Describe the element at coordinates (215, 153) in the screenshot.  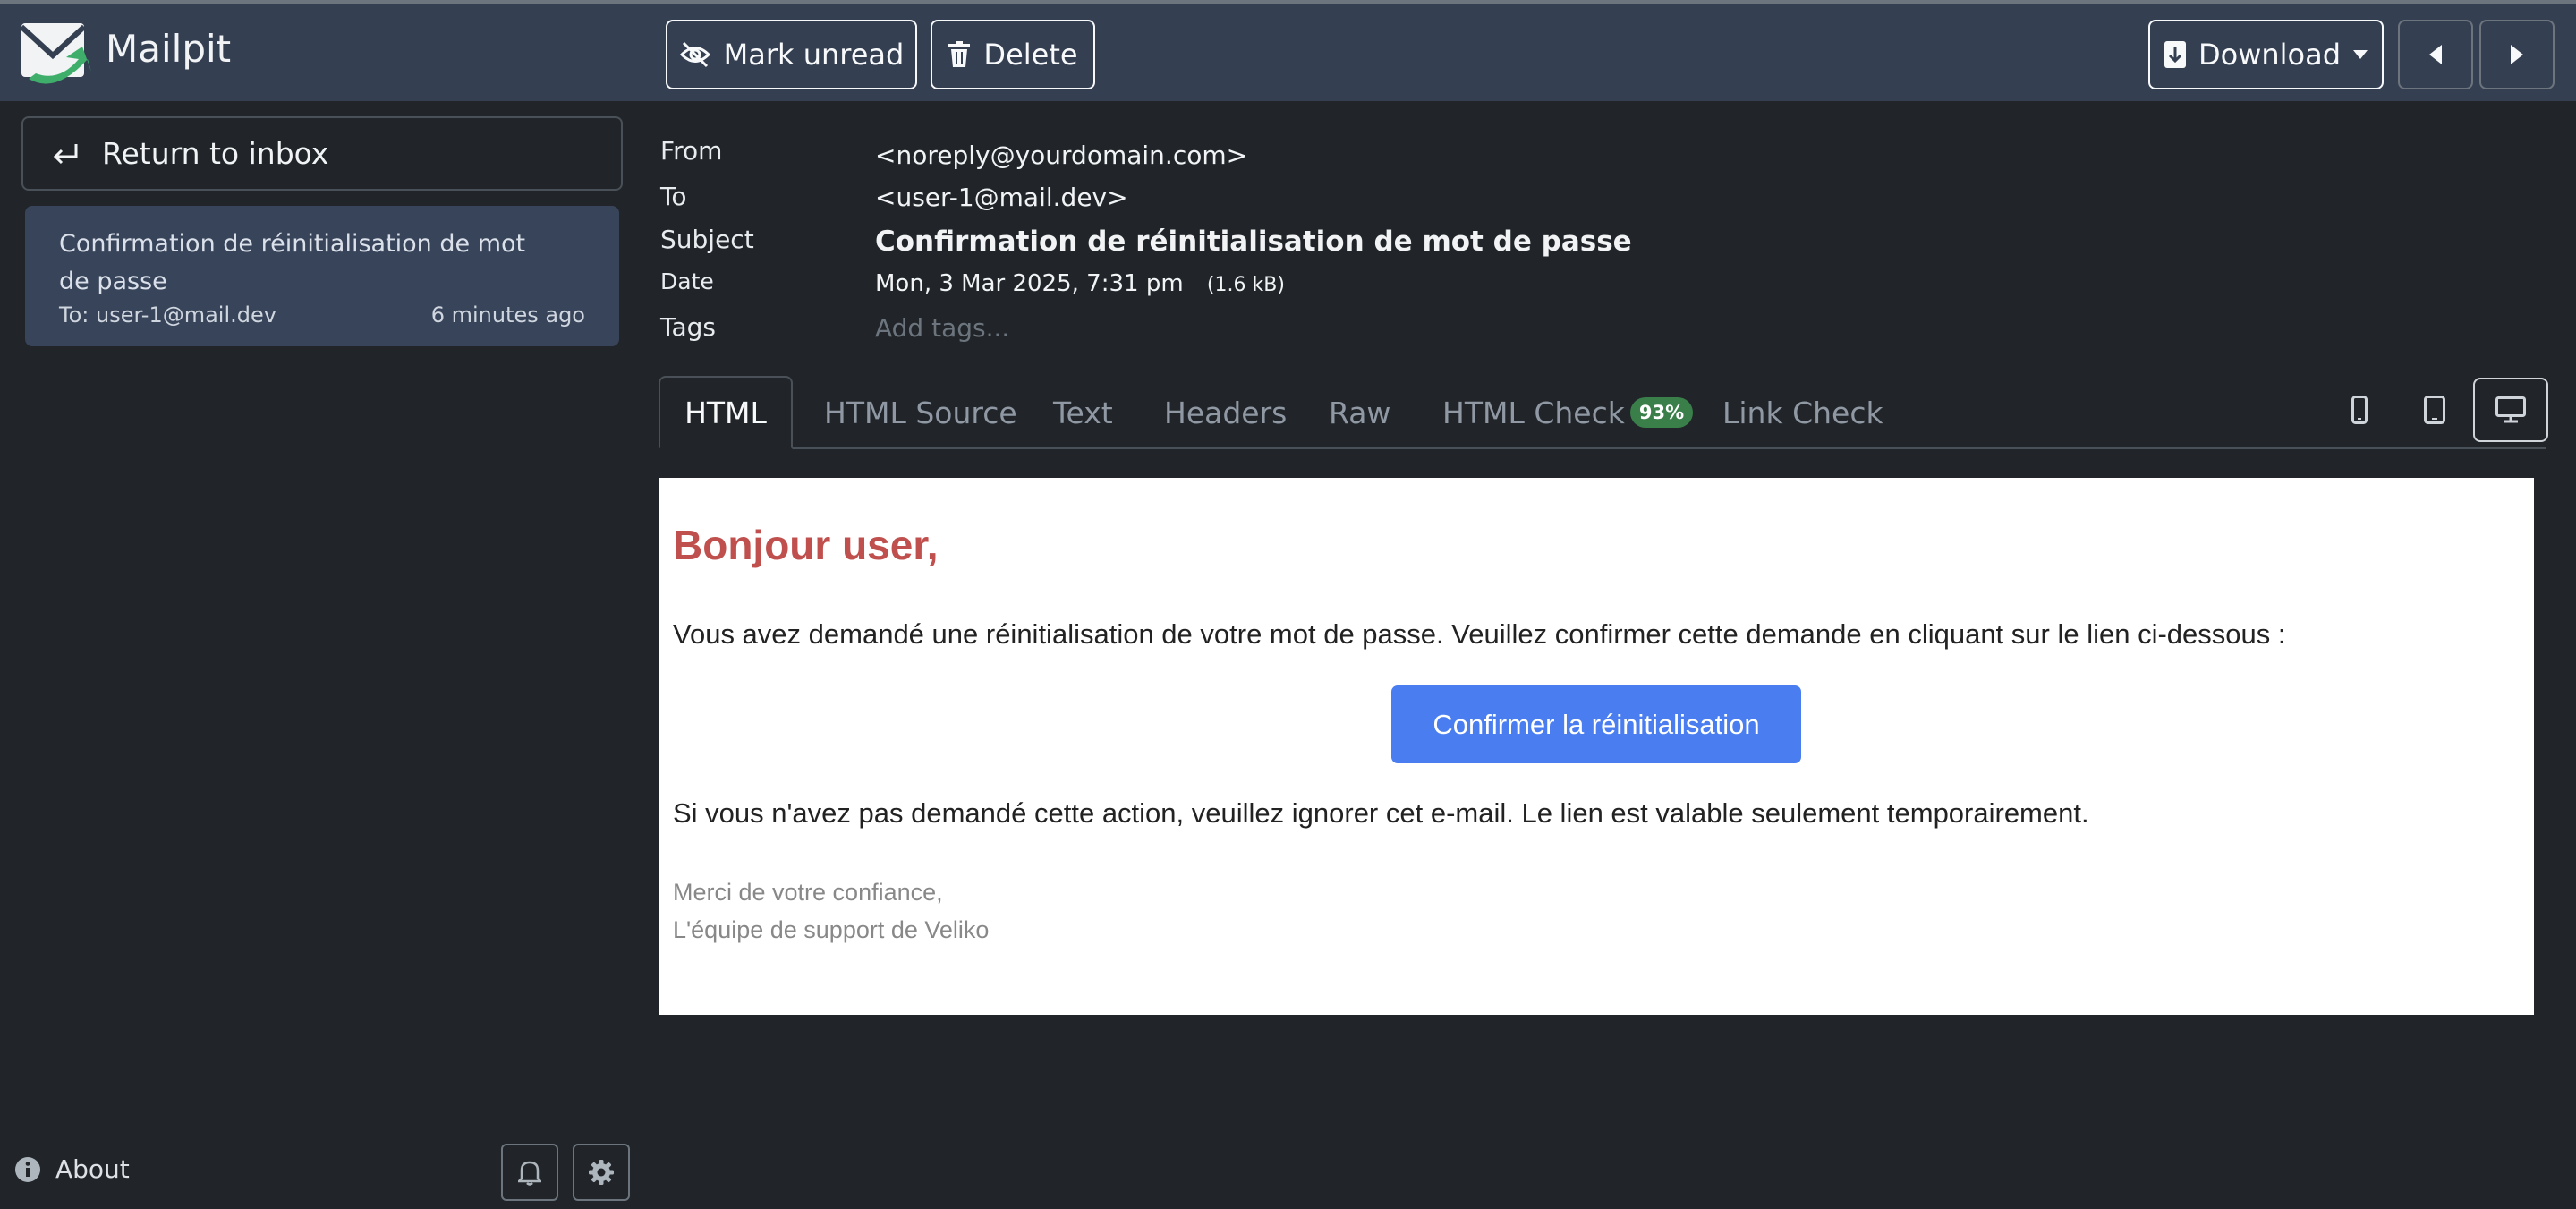
I see `return-to-inbox-label: Return to inbox` at that location.